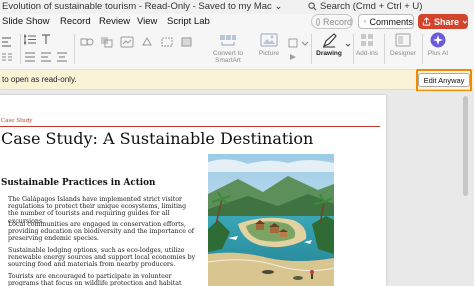 Image resolution: width=474 pixels, height=286 pixels. Describe the element at coordinates (167, 42) in the screenshot. I see `shape-outline-icon` at that location.